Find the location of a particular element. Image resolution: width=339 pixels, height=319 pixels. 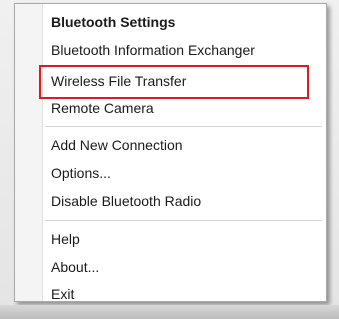

menu-item-help: Help is located at coordinates (65, 239).